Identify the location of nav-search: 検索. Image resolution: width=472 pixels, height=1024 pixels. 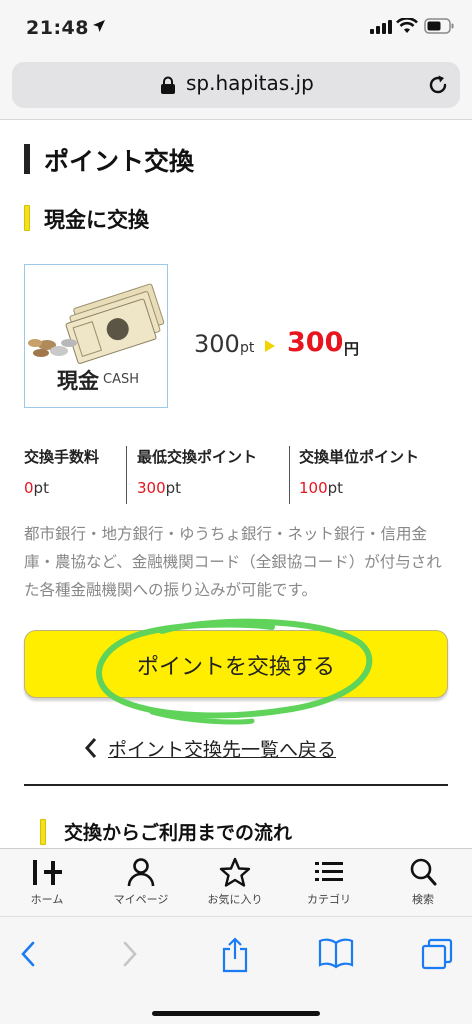
(423, 882).